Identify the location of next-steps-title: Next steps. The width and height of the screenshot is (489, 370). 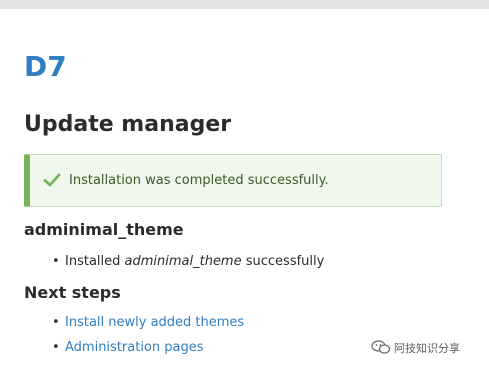
(72, 292).